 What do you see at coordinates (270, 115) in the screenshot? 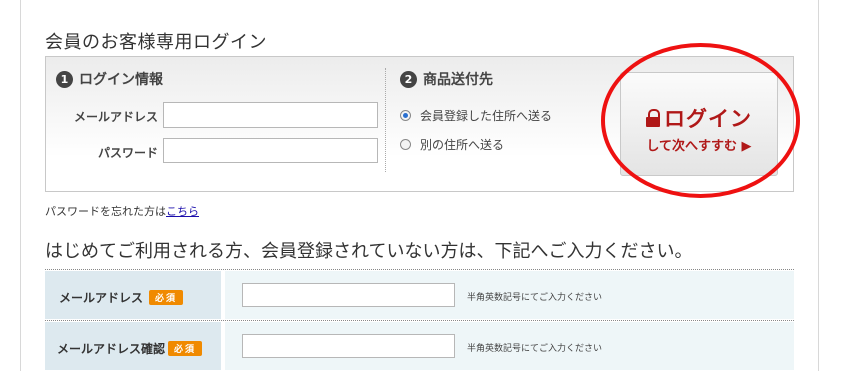
I see `login-email-input` at bounding box center [270, 115].